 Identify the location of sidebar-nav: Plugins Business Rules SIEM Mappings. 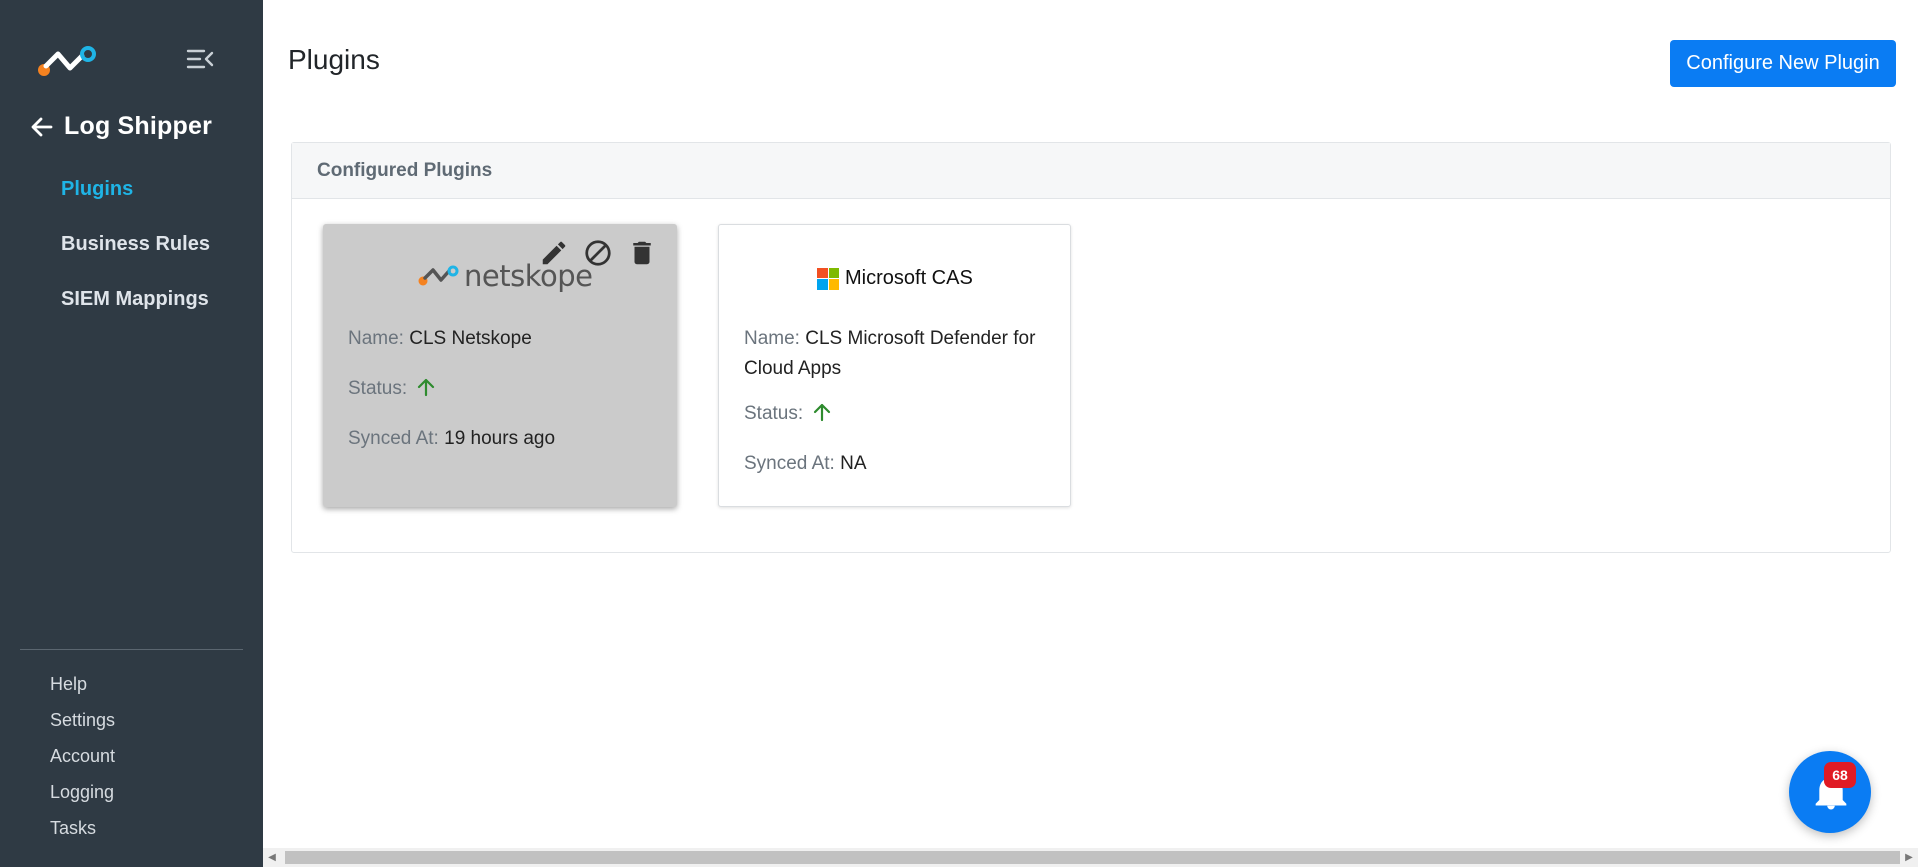
(135, 254).